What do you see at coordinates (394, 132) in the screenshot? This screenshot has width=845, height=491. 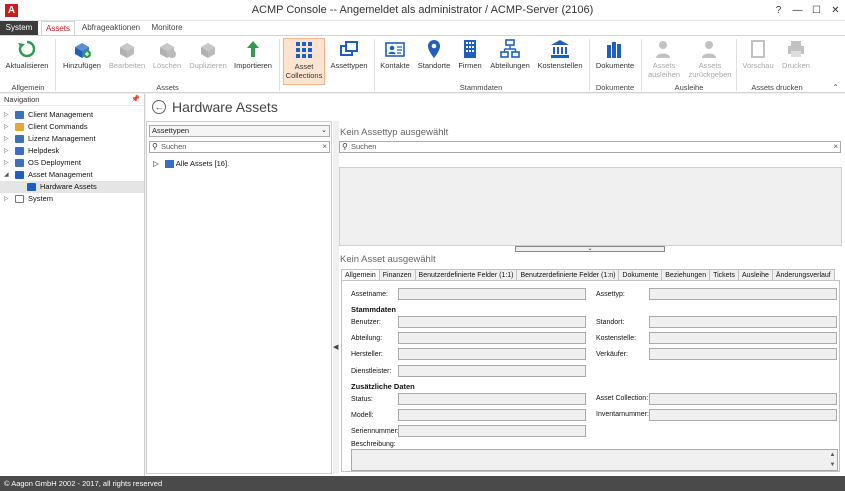 I see `no-assettype-heading: Kein Assettyp ausgewählt` at bounding box center [394, 132].